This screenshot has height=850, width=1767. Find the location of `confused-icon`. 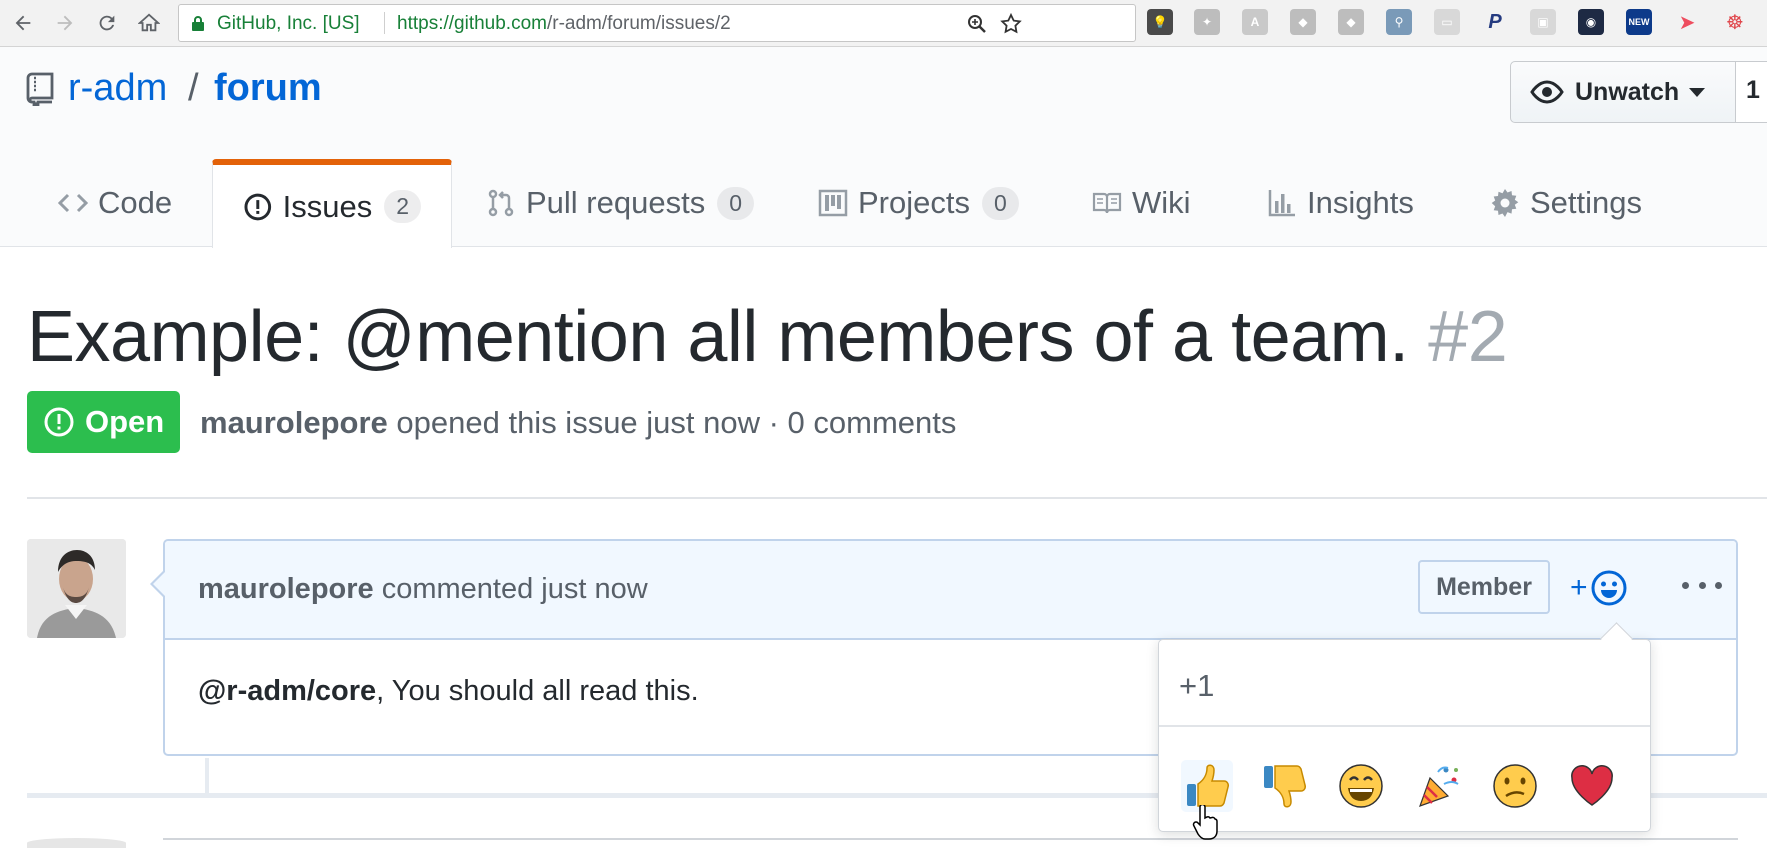

confused-icon is located at coordinates (1515, 786).